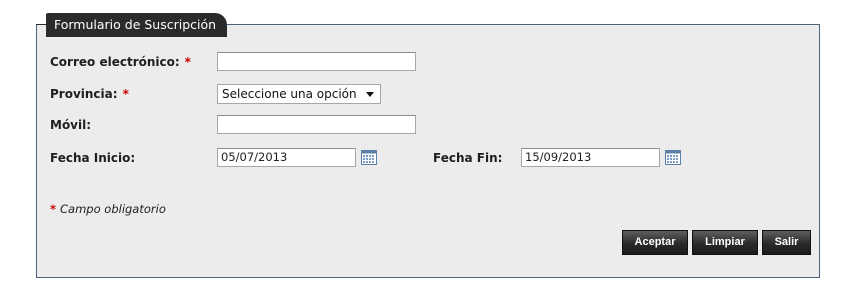 The width and height of the screenshot is (848, 296). I want to click on end-date-label: Fecha Fin:, so click(468, 158).